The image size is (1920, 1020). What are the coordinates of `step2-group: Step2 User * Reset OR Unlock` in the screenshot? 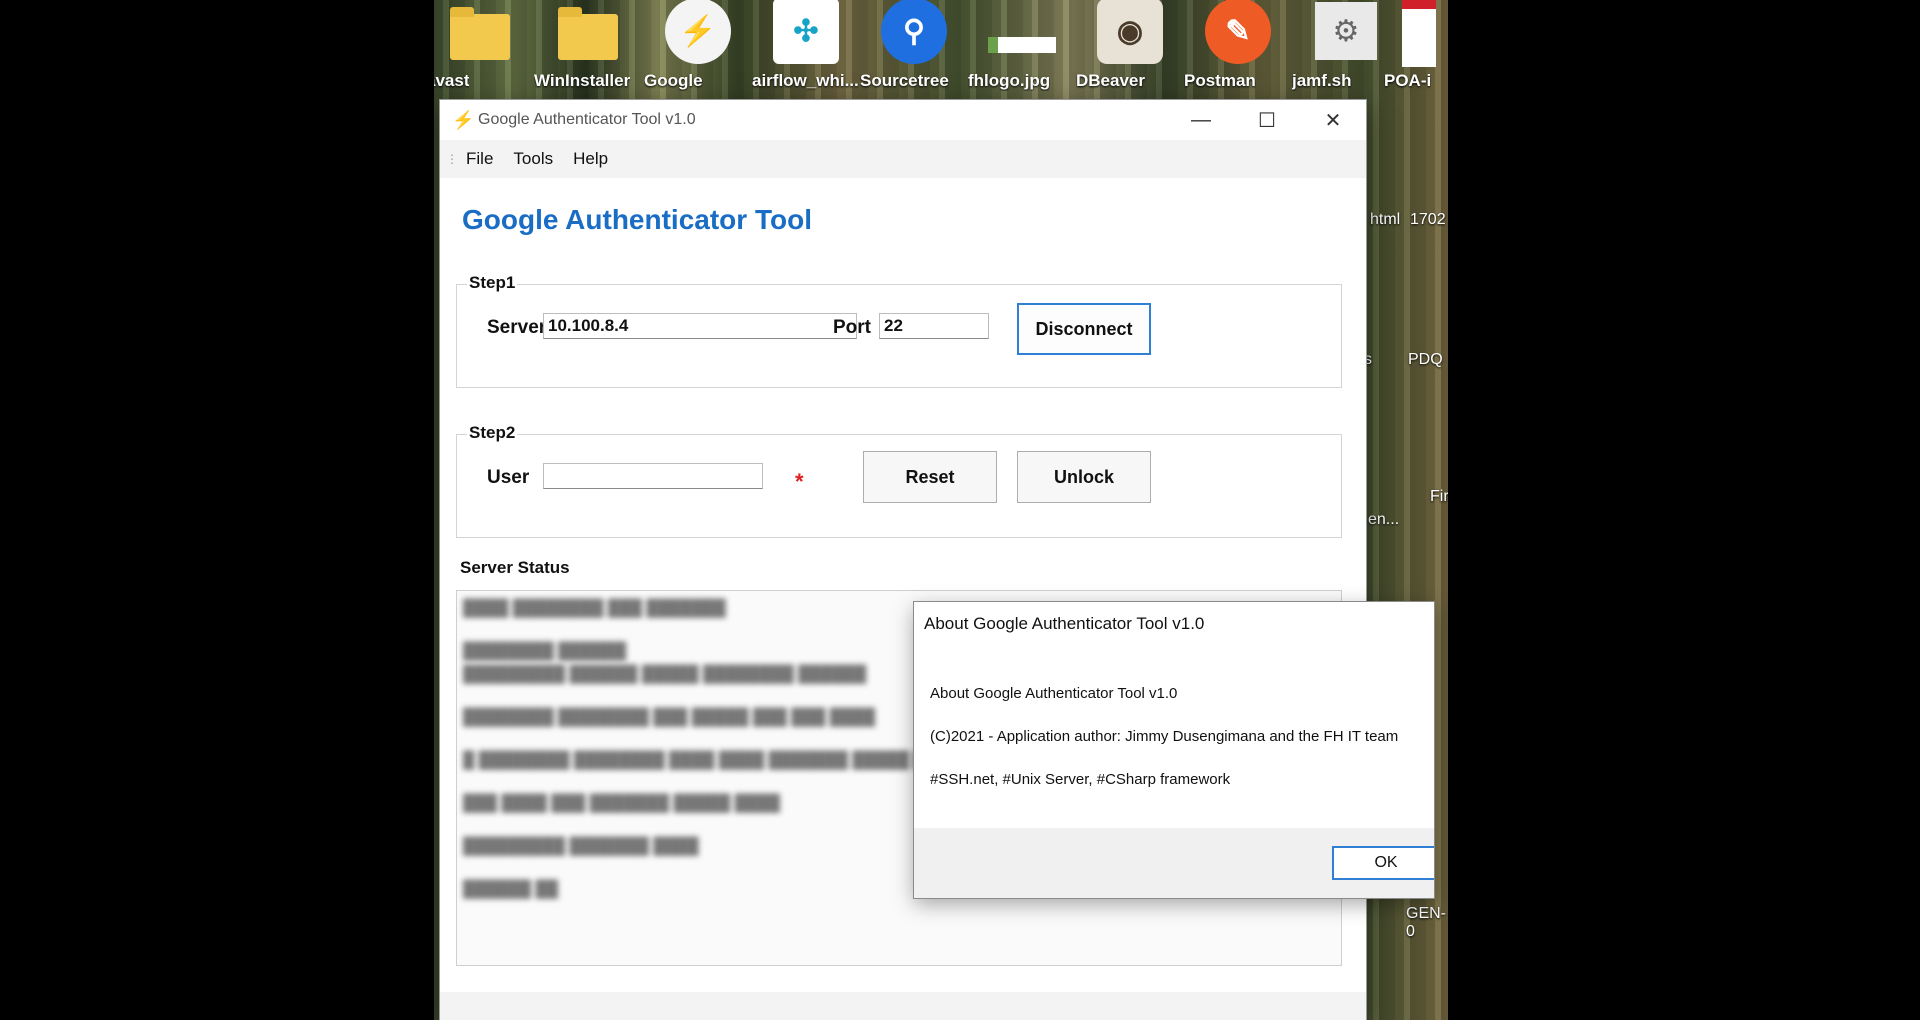 It's located at (899, 480).